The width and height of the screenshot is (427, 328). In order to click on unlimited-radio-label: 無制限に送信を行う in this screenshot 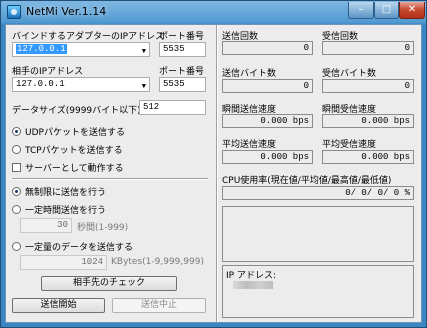, I will do `click(66, 193)`.